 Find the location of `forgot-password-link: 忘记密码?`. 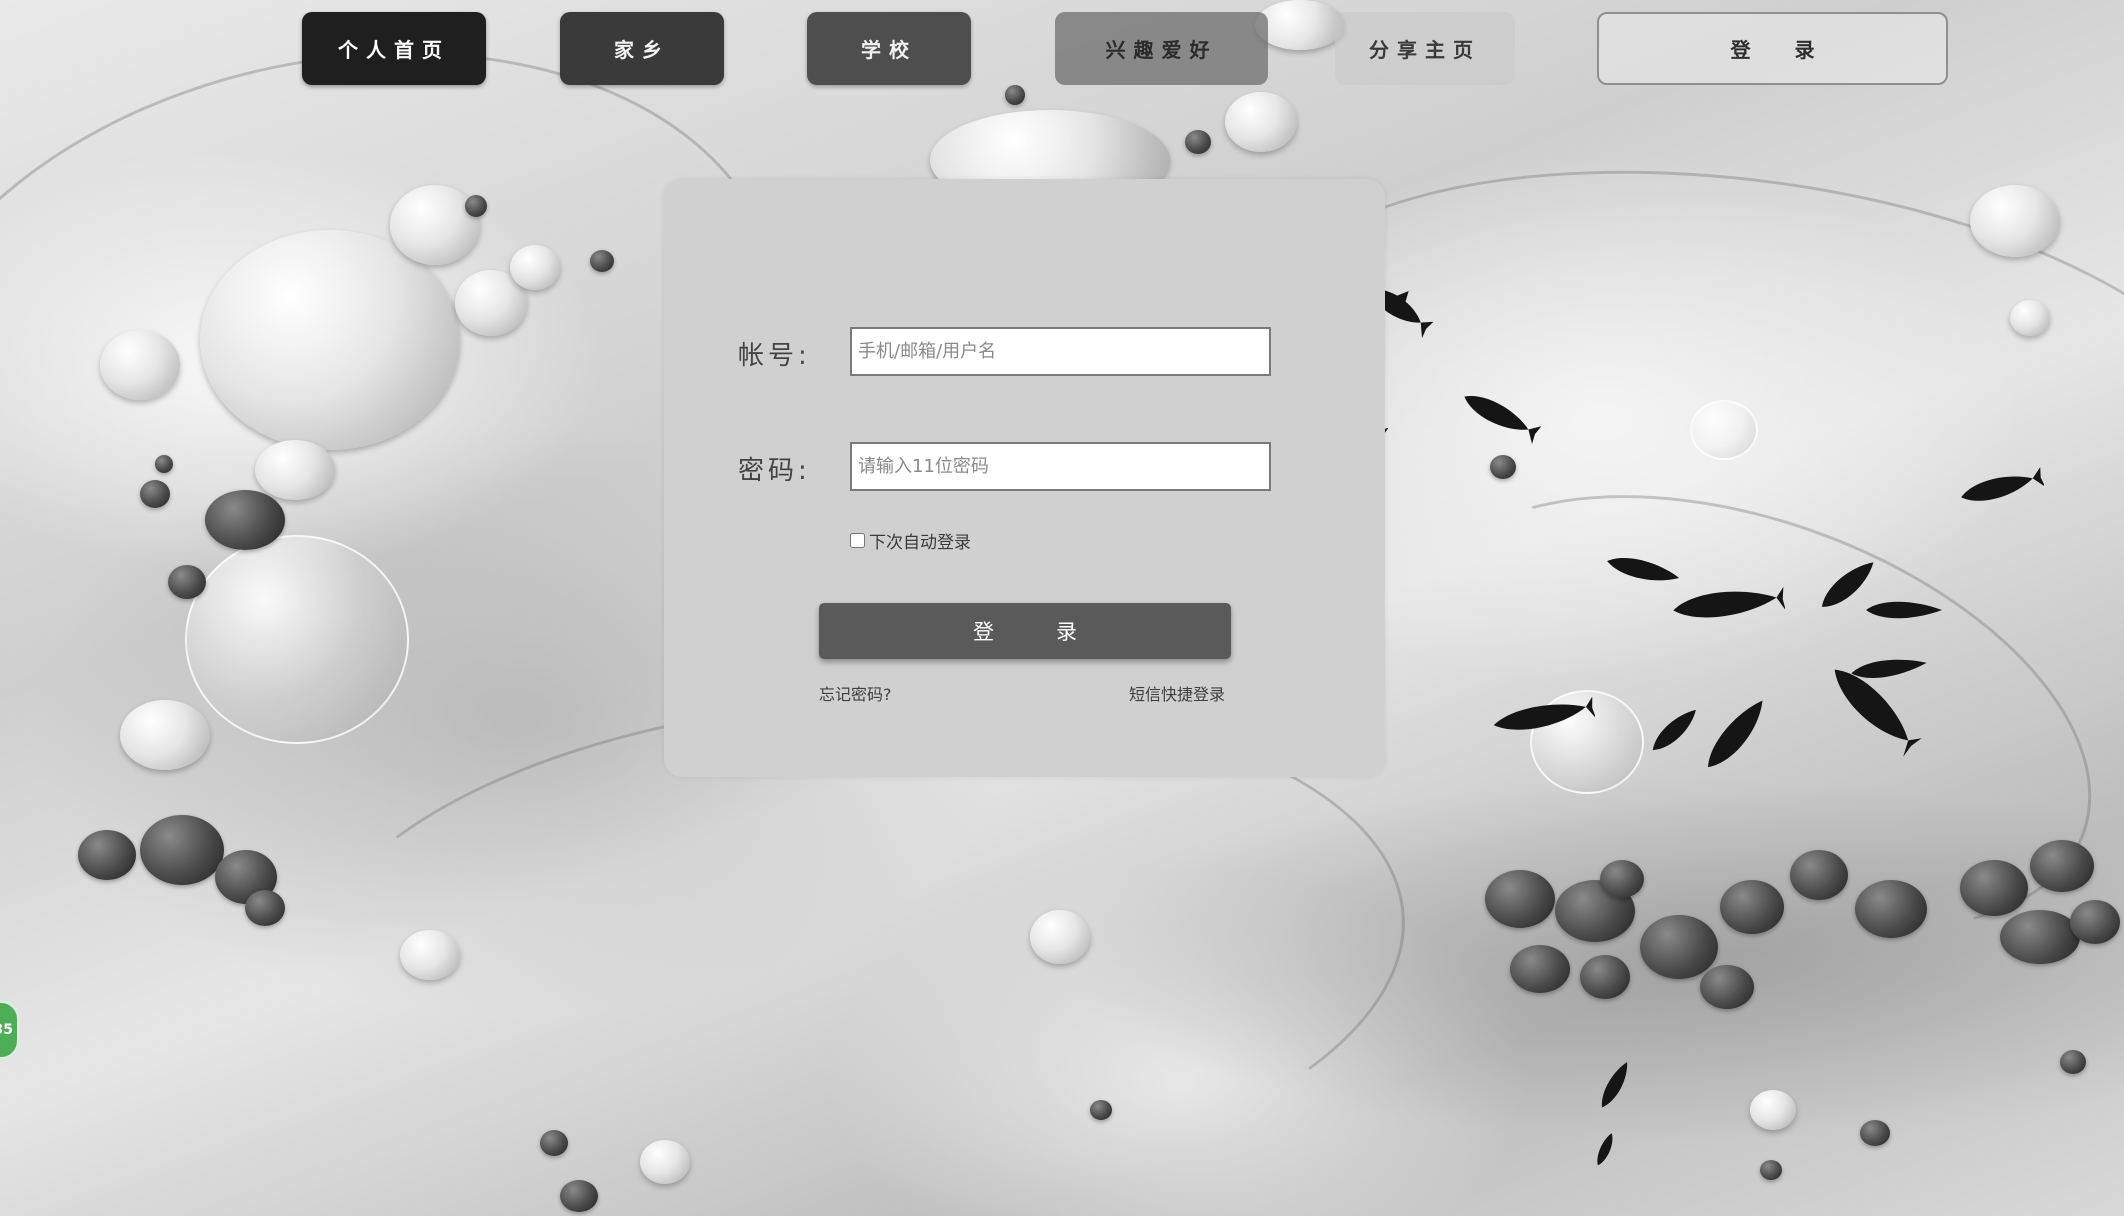

forgot-password-link: 忘记密码? is located at coordinates (855, 693).